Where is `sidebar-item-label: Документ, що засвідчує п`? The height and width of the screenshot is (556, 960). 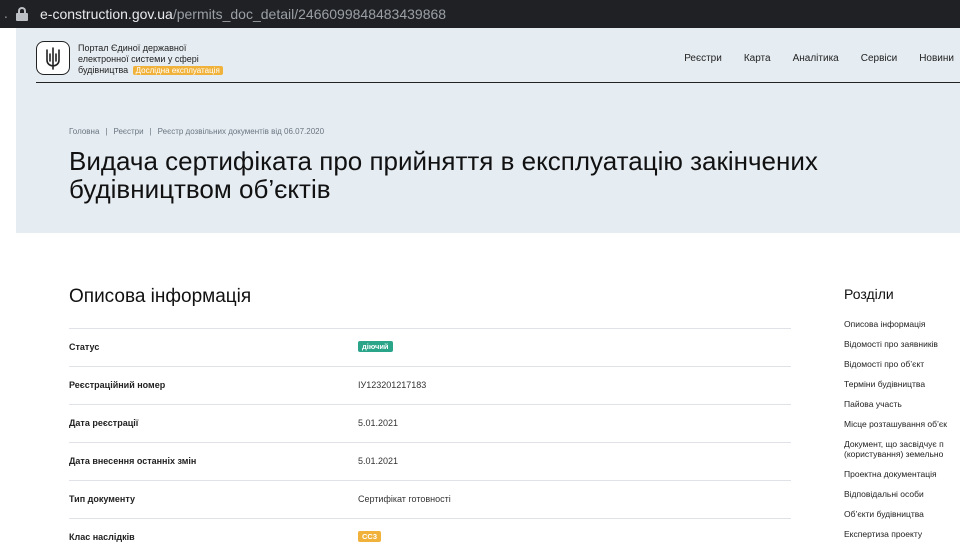 sidebar-item-label: Документ, що засвідчує п is located at coordinates (894, 444).